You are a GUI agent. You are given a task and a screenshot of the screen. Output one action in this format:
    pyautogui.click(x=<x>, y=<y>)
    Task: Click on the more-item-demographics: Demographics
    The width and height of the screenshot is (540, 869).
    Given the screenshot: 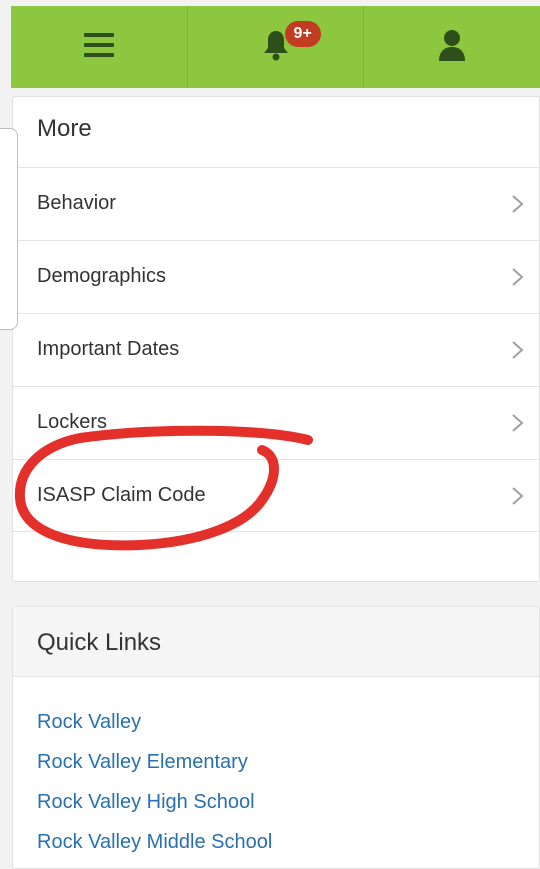 What is the action you would take?
    pyautogui.click(x=276, y=276)
    